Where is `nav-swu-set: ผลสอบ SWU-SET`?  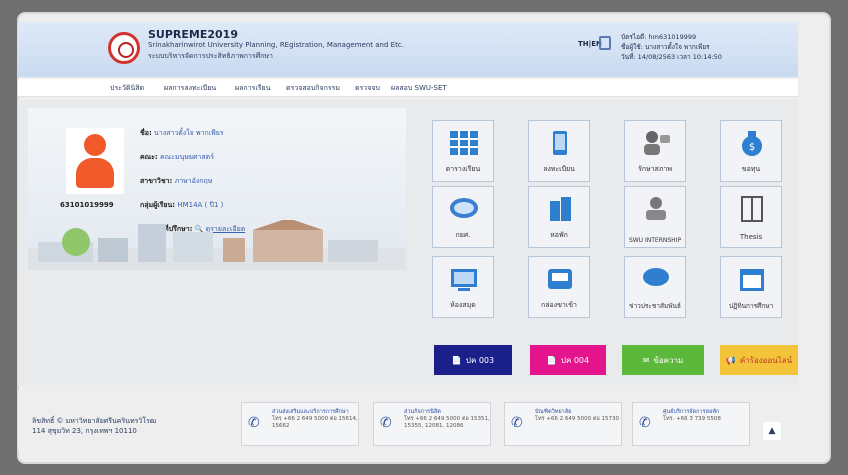
nav-swu-set: ผลสอบ SWU-SET is located at coordinates (419, 88).